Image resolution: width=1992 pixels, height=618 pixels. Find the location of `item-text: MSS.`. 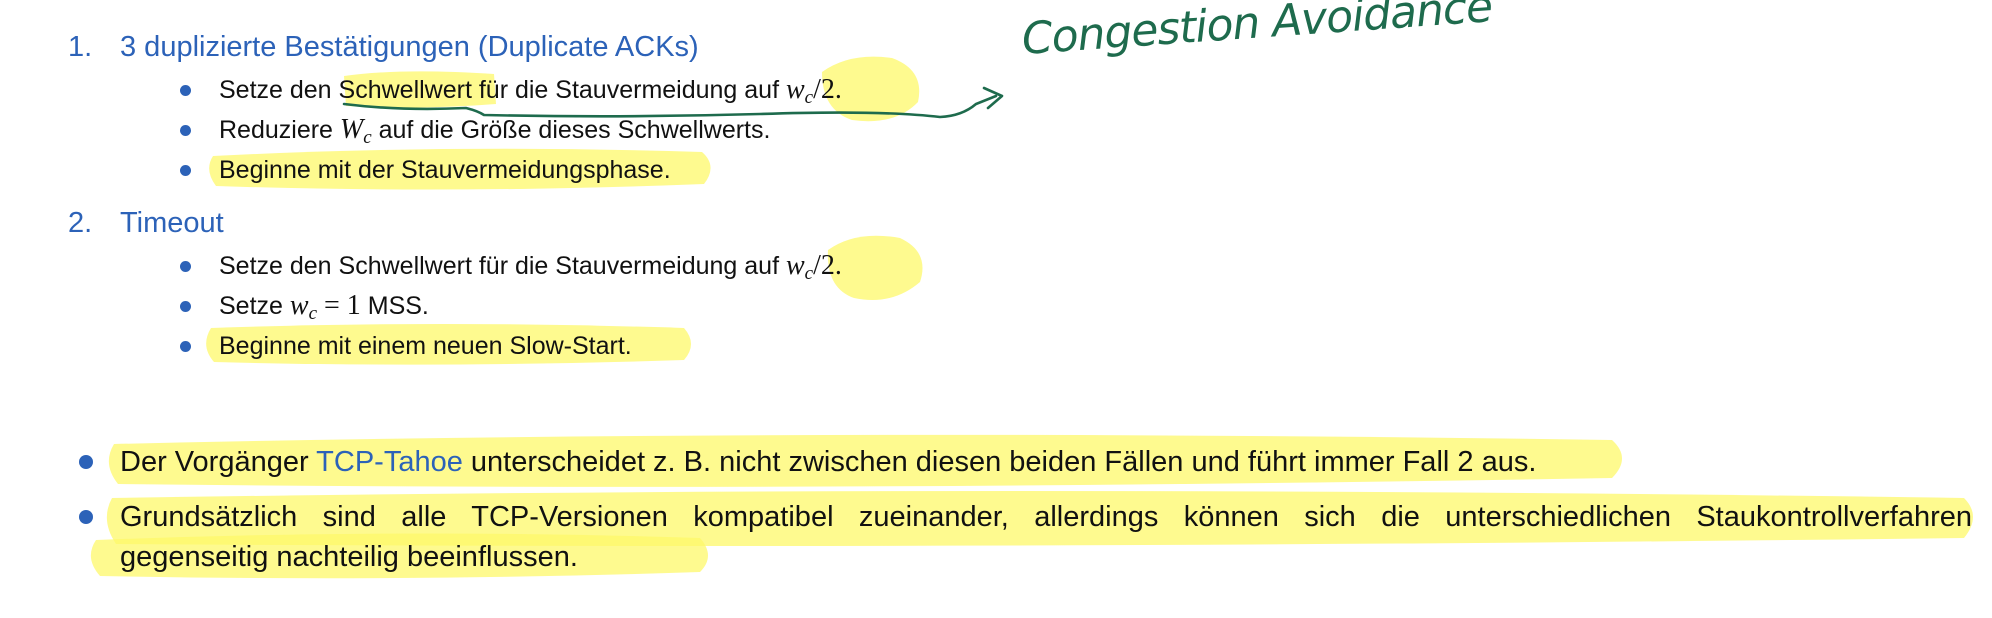

item-text: MSS. is located at coordinates (394, 306).